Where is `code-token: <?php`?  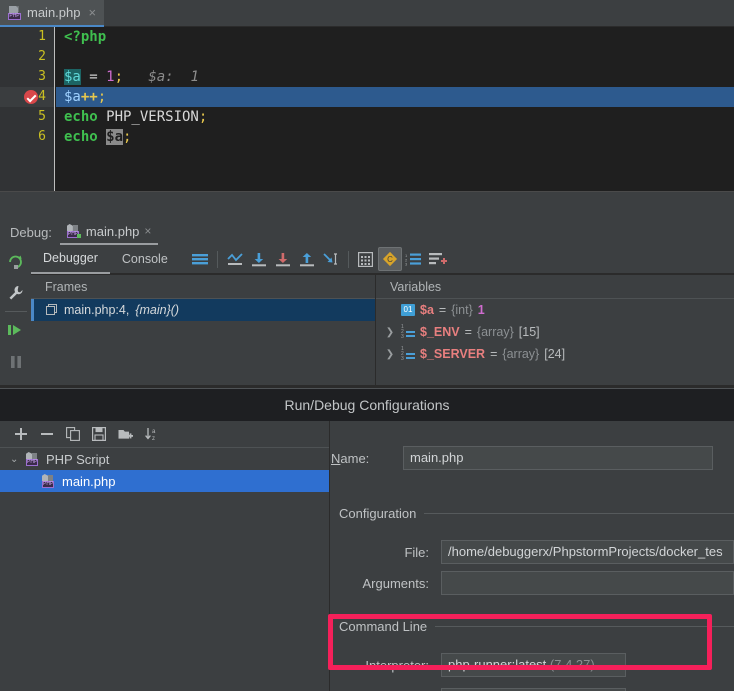
code-token: <?php is located at coordinates (85, 37).